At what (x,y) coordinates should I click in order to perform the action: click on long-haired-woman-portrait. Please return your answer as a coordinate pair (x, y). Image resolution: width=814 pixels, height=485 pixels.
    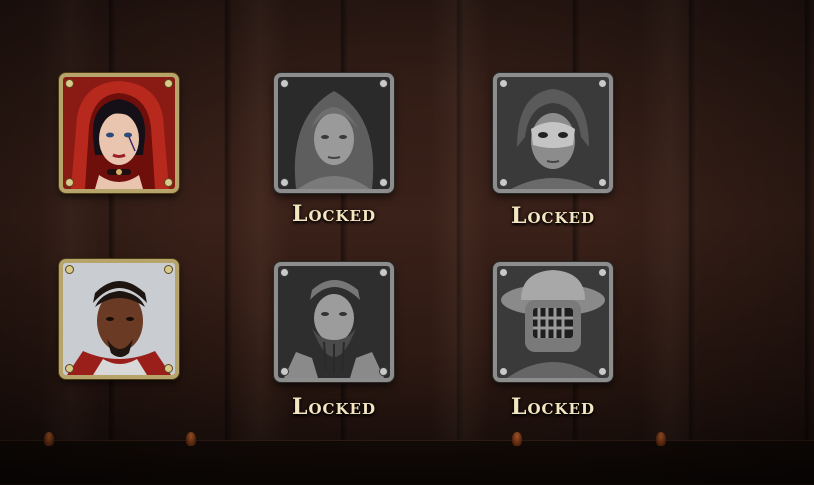
    Looking at the image, I should click on (334, 133).